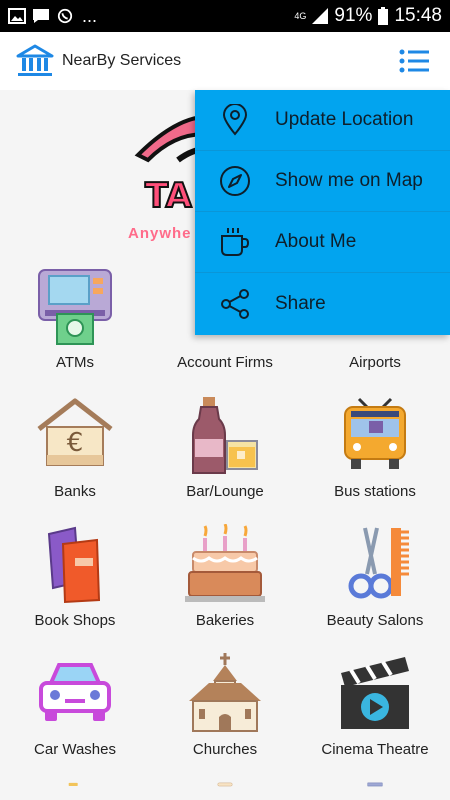 This screenshot has width=450, height=800. Describe the element at coordinates (75, 620) in the screenshot. I see `service-label: Book Shops` at that location.